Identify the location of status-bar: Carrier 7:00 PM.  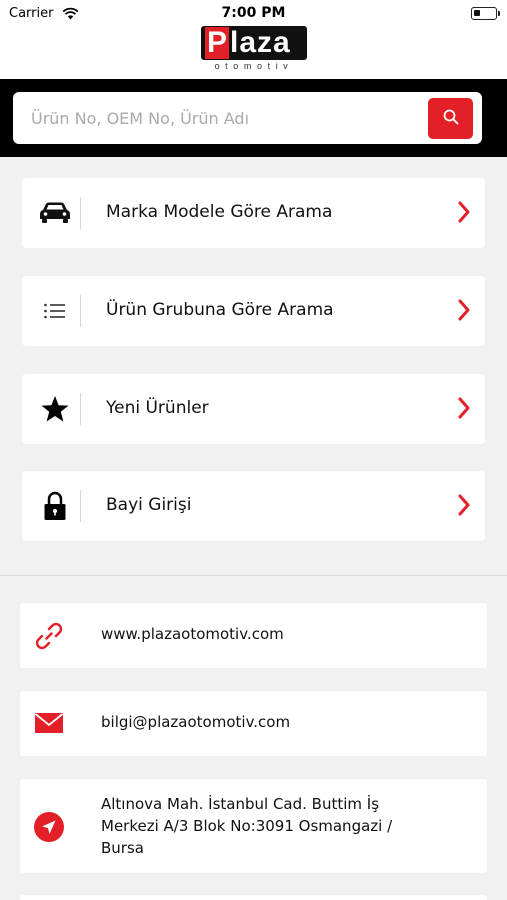
(253, 13).